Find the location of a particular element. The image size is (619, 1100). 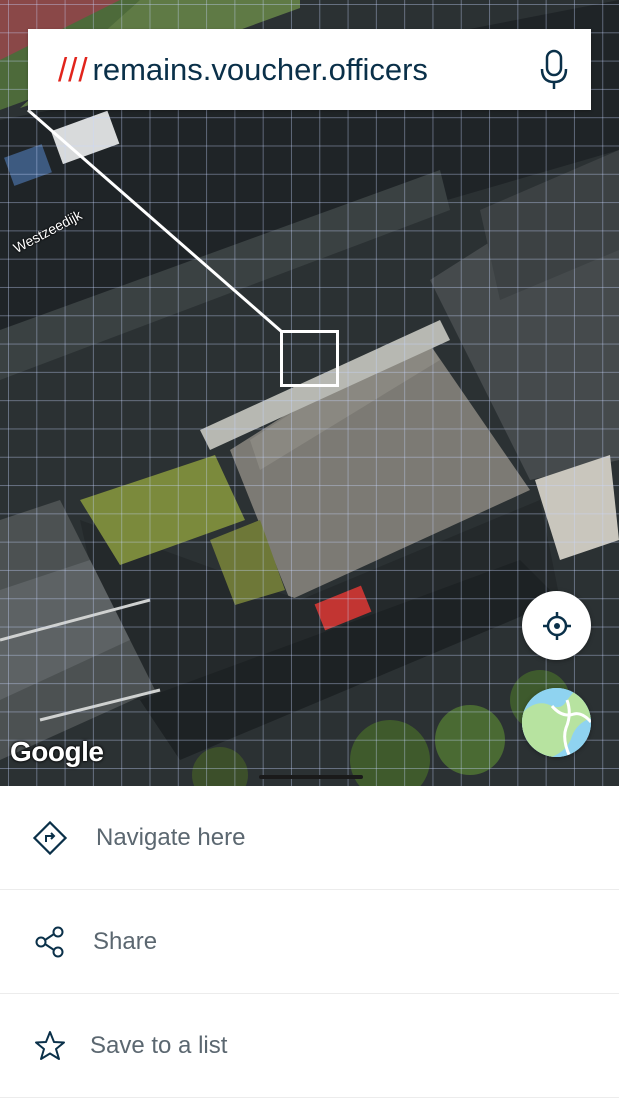

action-label: Save to a list is located at coordinates (159, 1045).